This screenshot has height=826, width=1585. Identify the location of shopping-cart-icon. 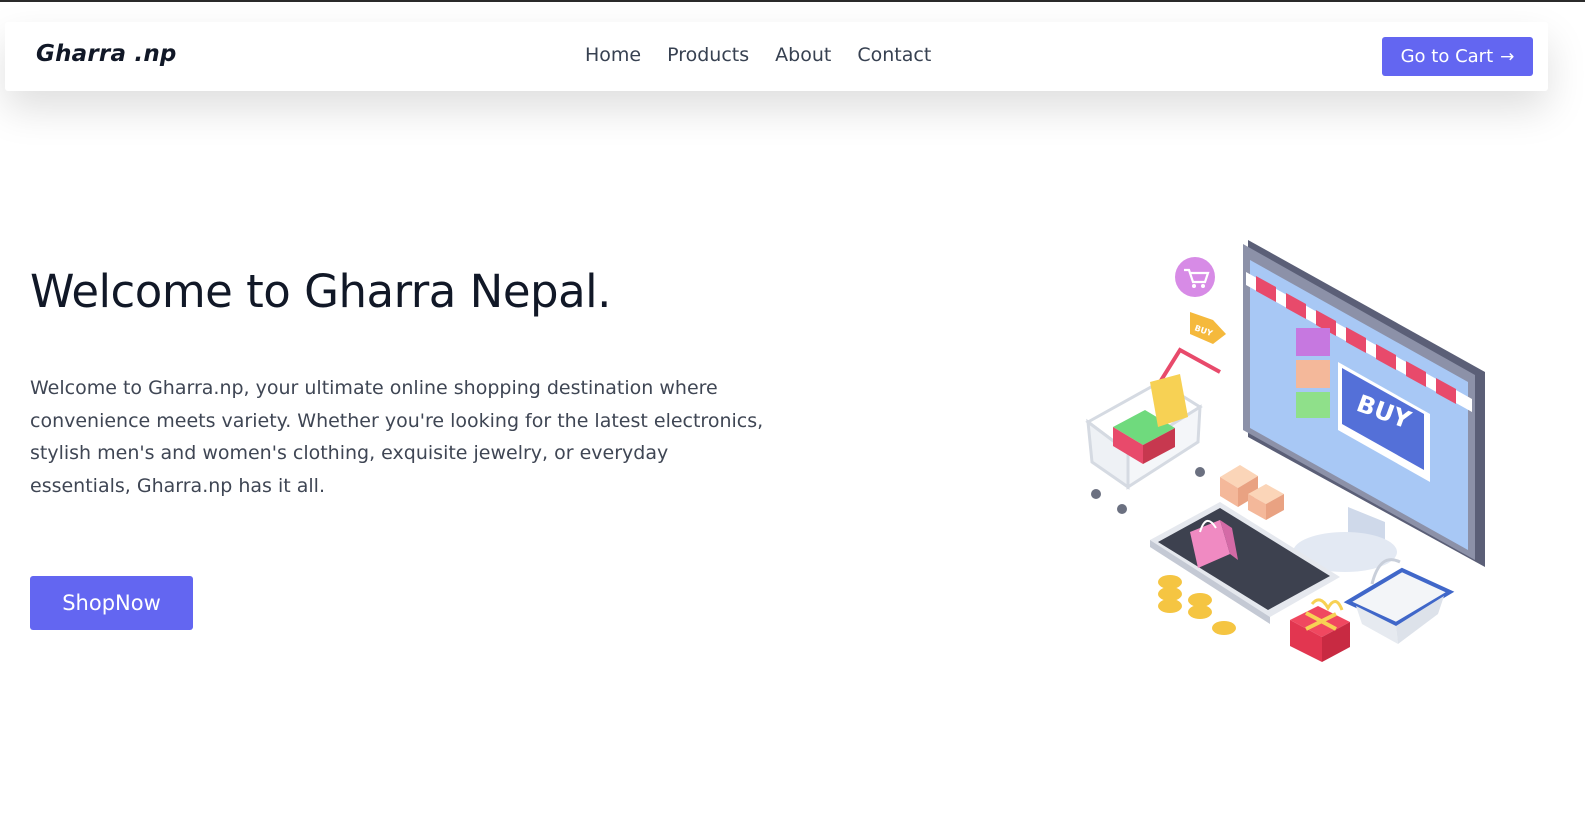
(1153, 430).